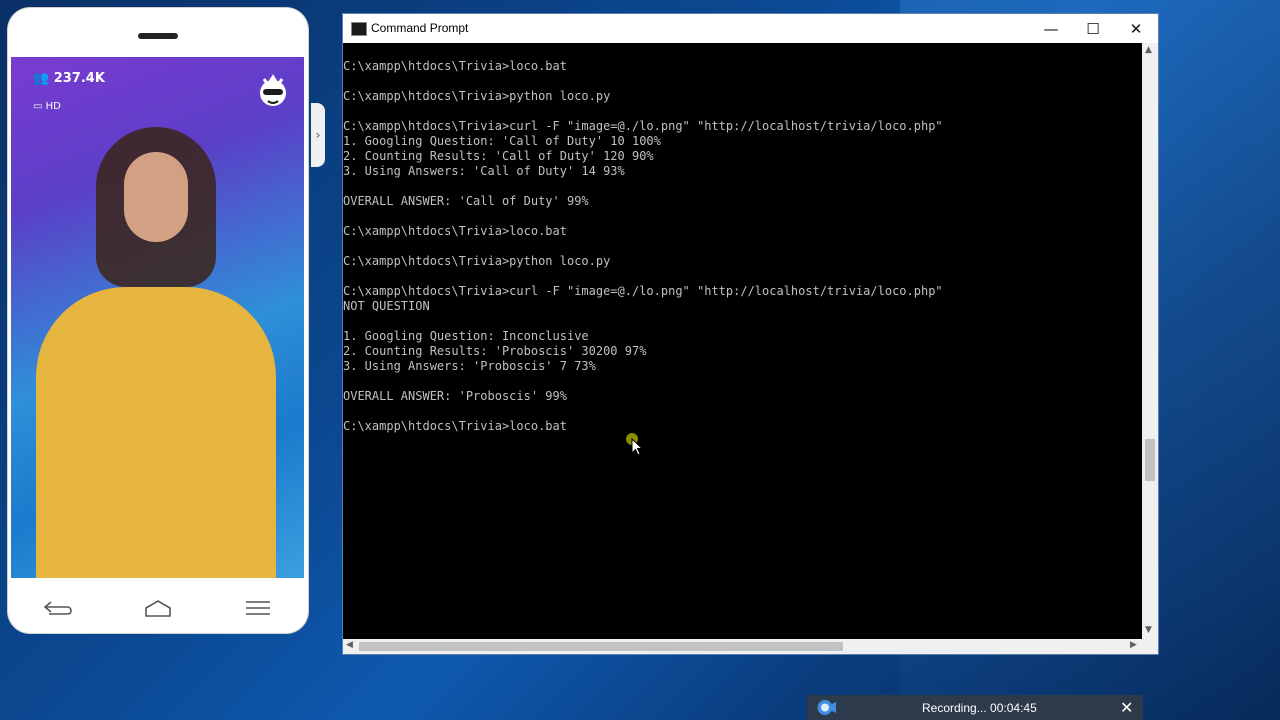 The width and height of the screenshot is (1280, 720). I want to click on phone-speaker, so click(158, 36).